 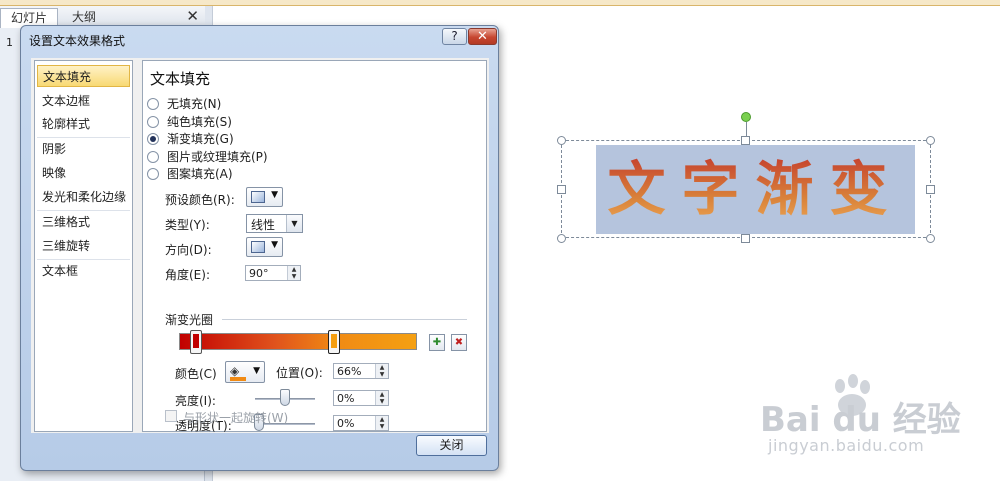 I want to click on paint-bucket-icon: ◈, so click(x=235, y=371).